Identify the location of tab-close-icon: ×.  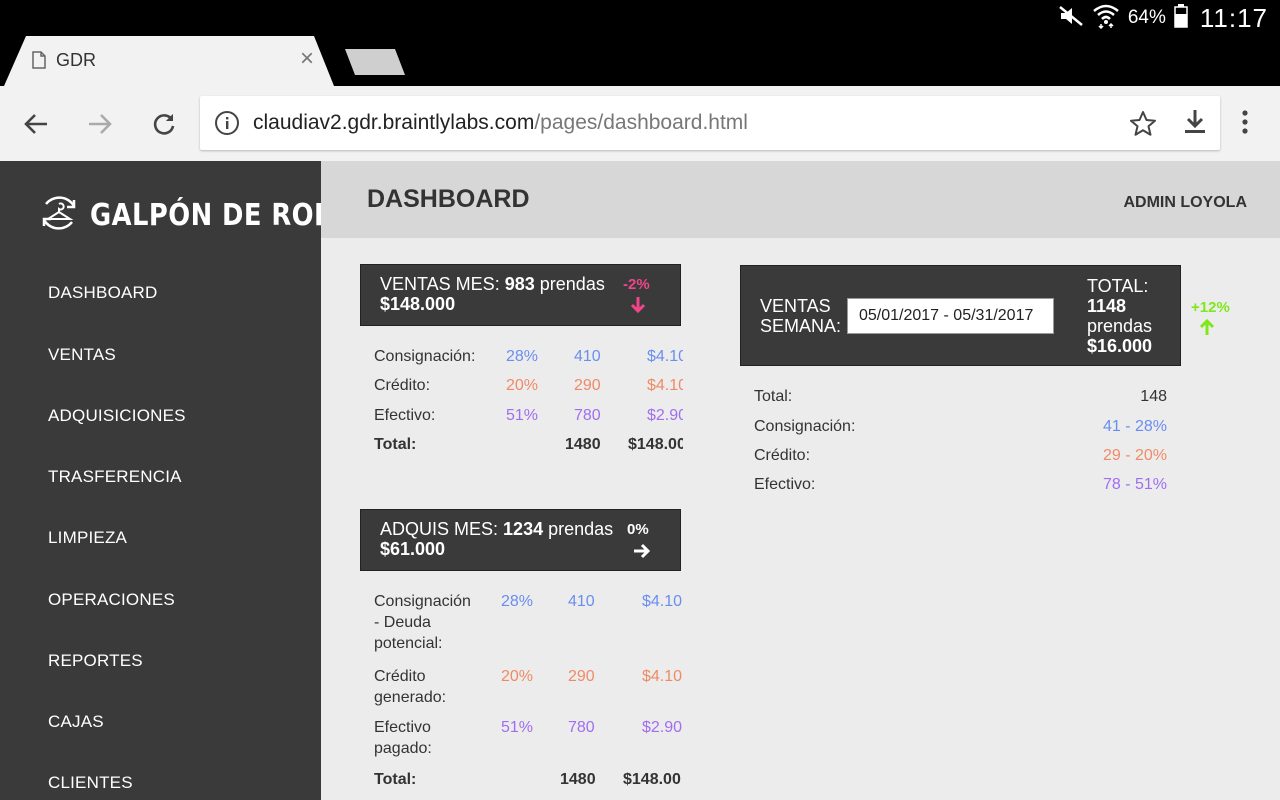
(307, 59).